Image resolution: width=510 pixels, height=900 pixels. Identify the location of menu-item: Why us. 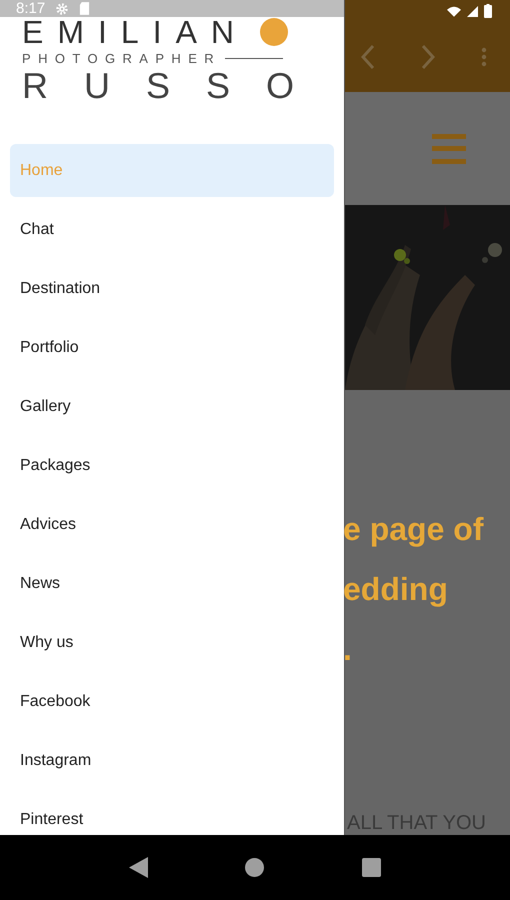
(172, 642).